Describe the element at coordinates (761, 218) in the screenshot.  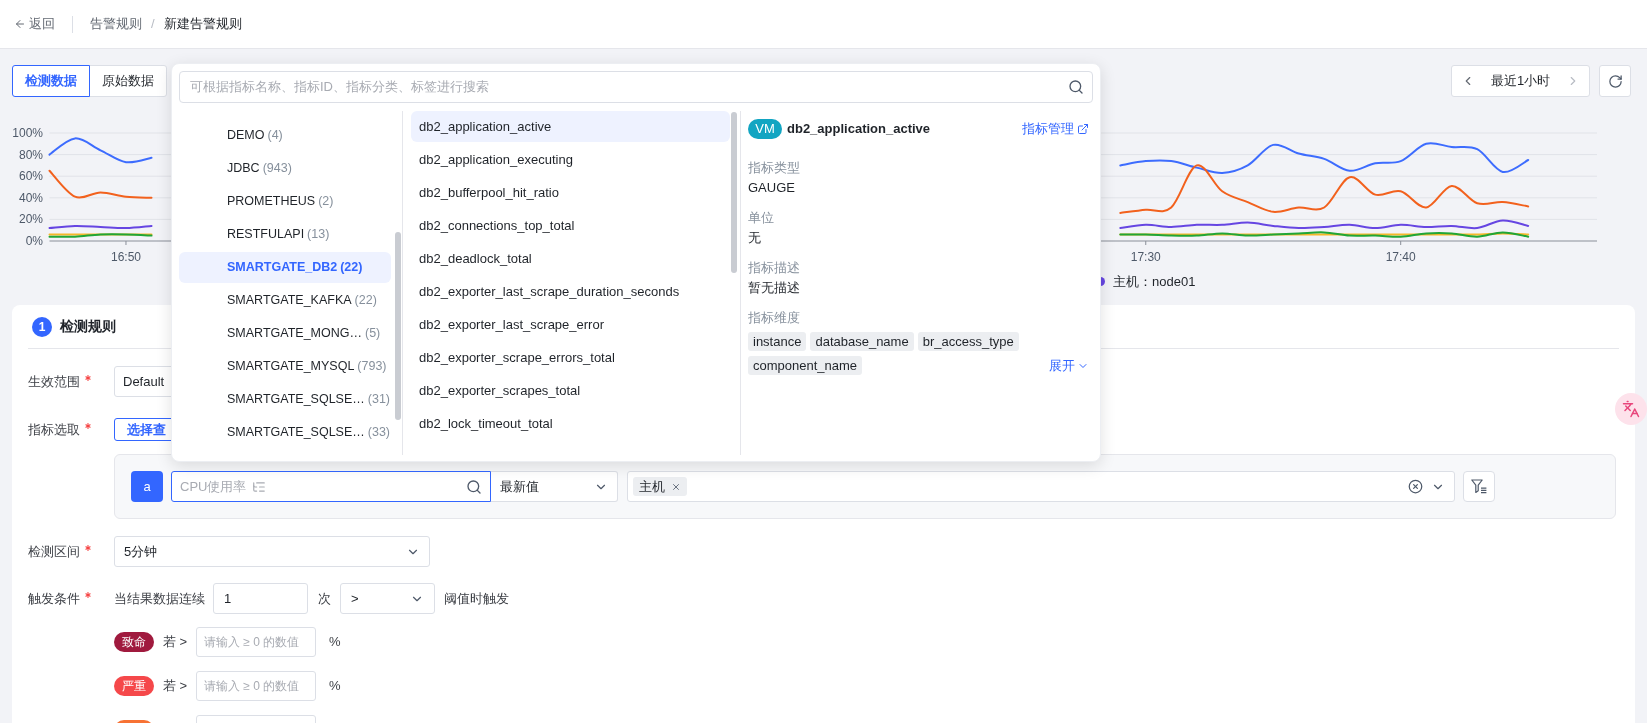
I see `detail-label: 单位` at that location.